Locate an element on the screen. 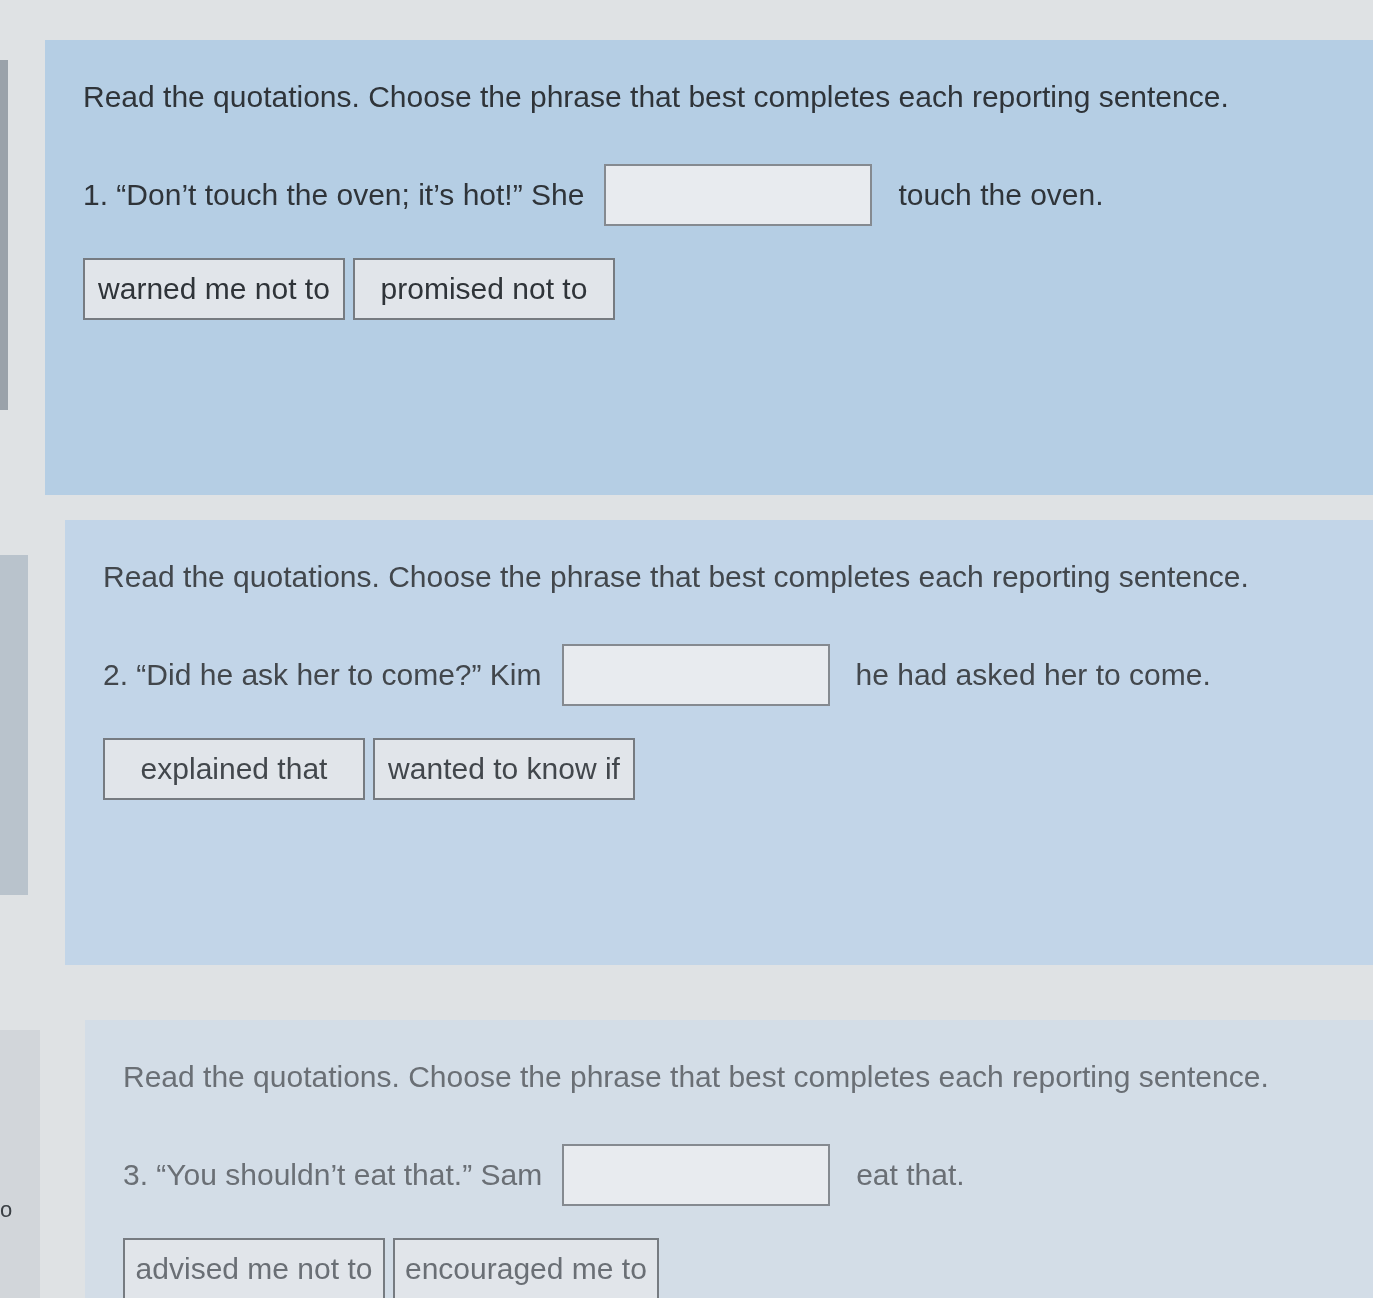  sidebar-text: o is located at coordinates (6, 1210).